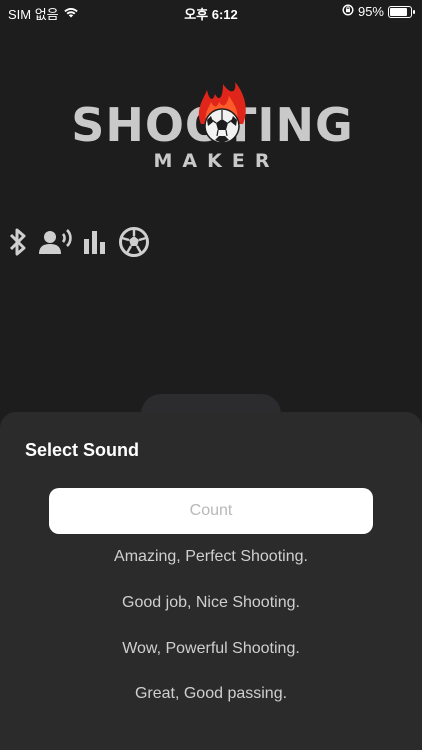  Describe the element at coordinates (211, 557) in the screenshot. I see `sound-option-amazing: Amazing, Perfect Shooting.` at that location.